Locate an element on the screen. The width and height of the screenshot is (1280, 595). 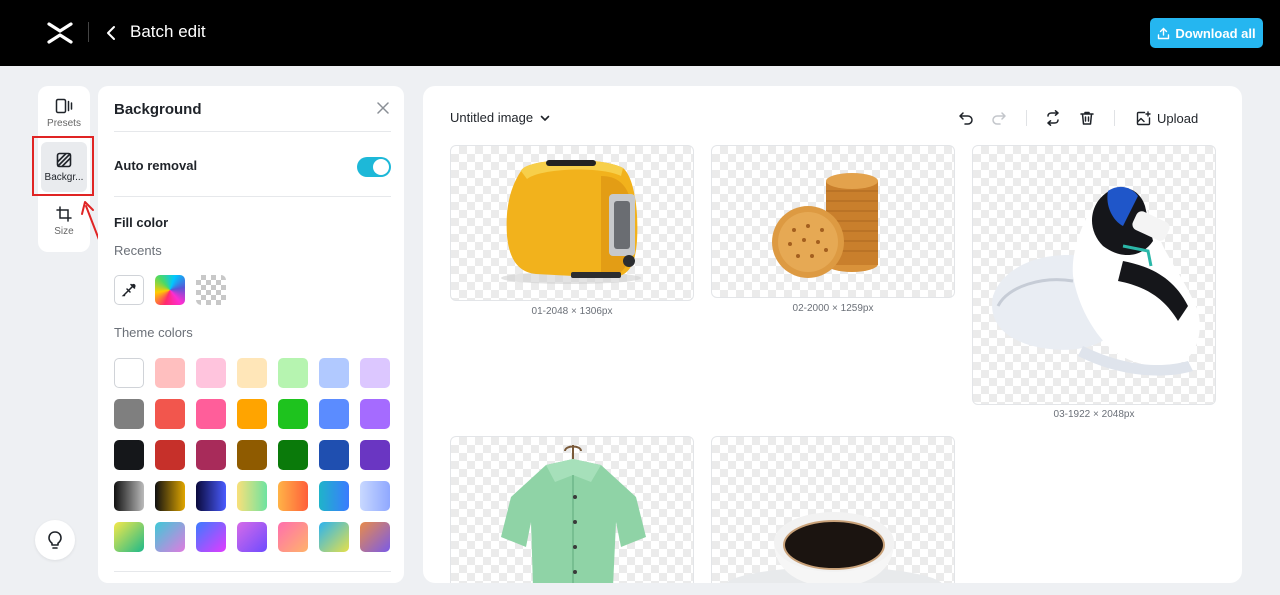
swap-icon is located at coordinates (1053, 118).